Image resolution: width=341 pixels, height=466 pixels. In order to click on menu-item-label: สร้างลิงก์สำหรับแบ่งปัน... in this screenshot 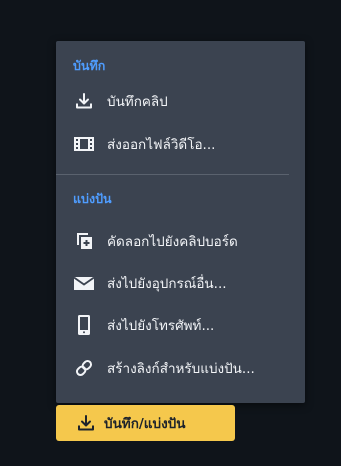, I will do `click(181, 369)`.